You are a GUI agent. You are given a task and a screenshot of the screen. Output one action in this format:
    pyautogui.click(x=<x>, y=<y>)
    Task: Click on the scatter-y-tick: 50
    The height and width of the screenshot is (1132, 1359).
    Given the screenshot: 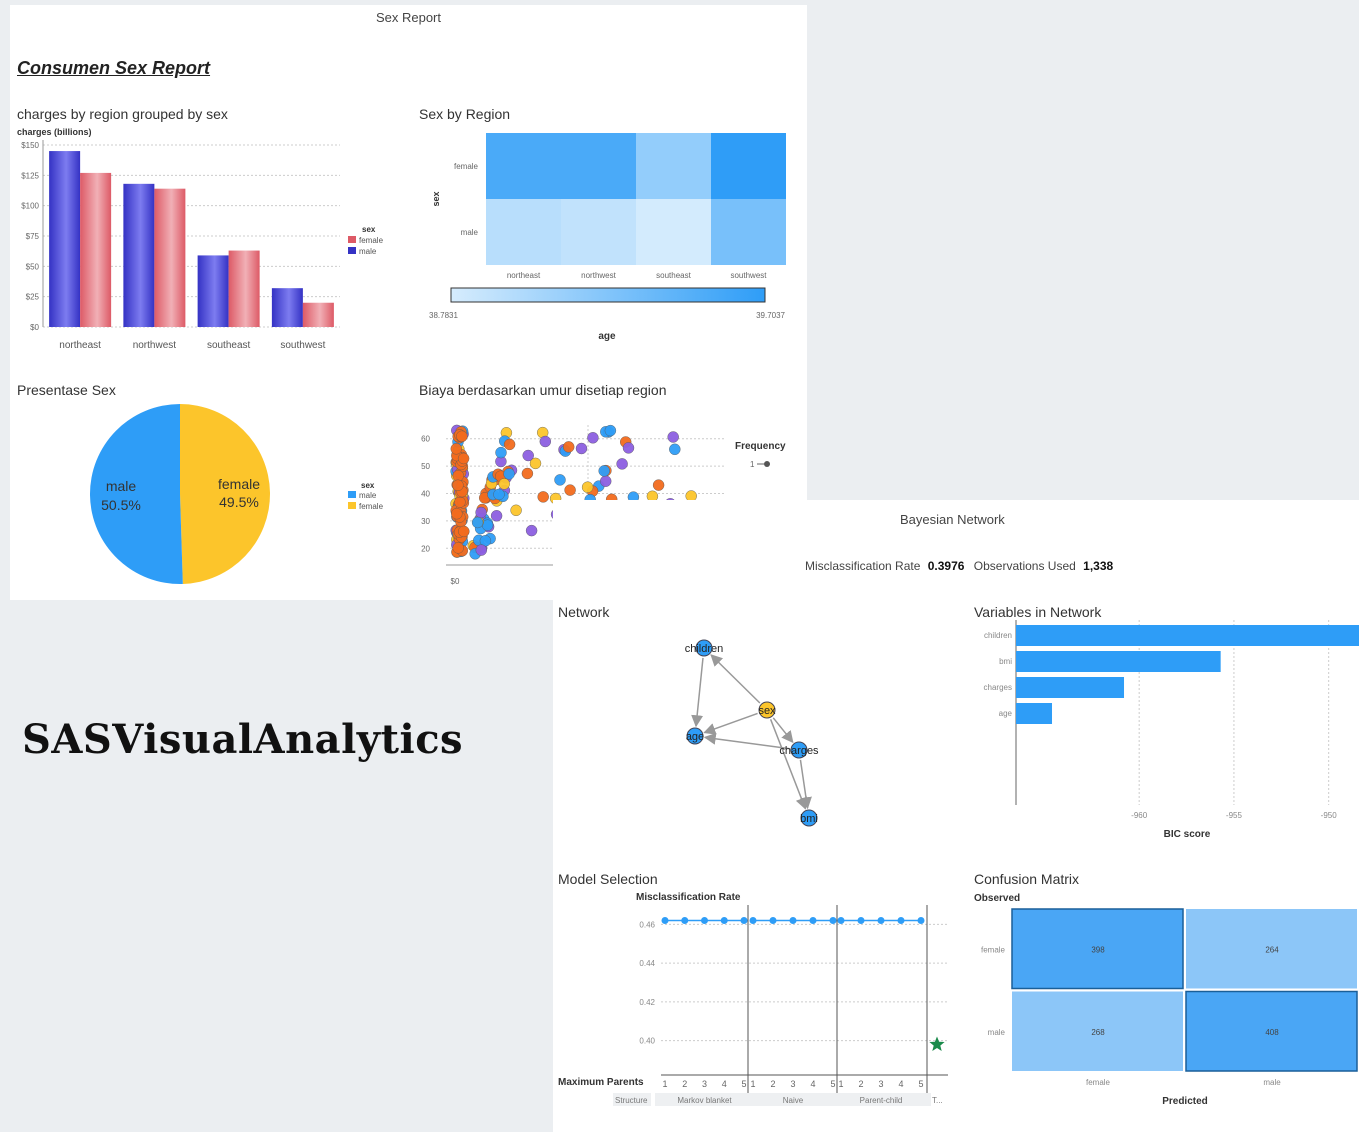 What is the action you would take?
    pyautogui.click(x=425, y=466)
    